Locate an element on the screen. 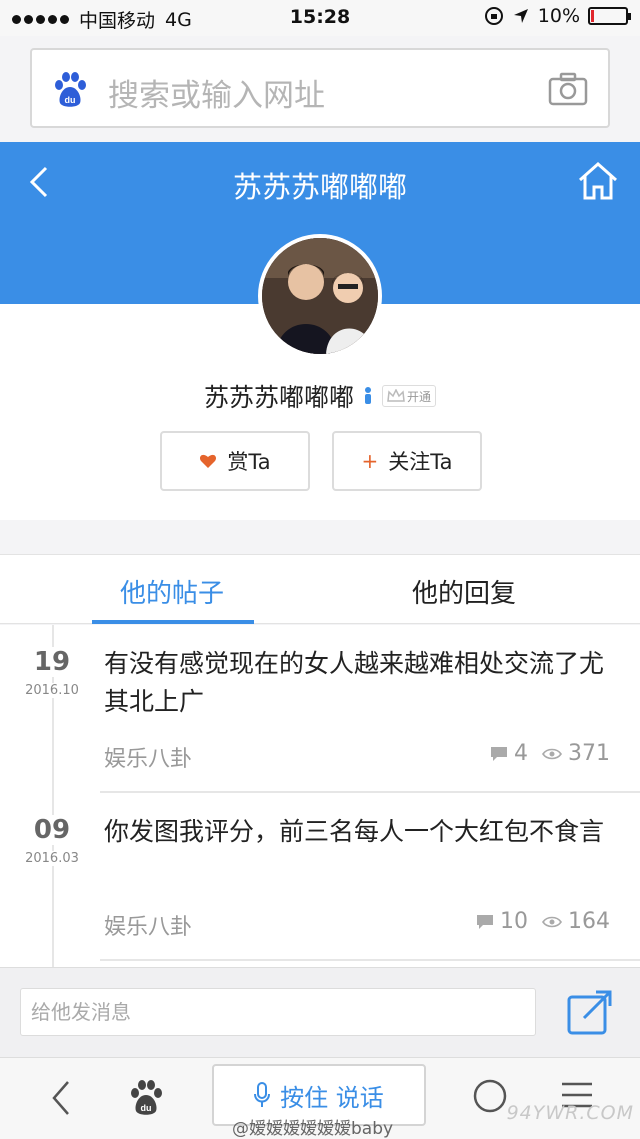 The height and width of the screenshot is (1139, 640). battery-percent: 10% is located at coordinates (558, 16).